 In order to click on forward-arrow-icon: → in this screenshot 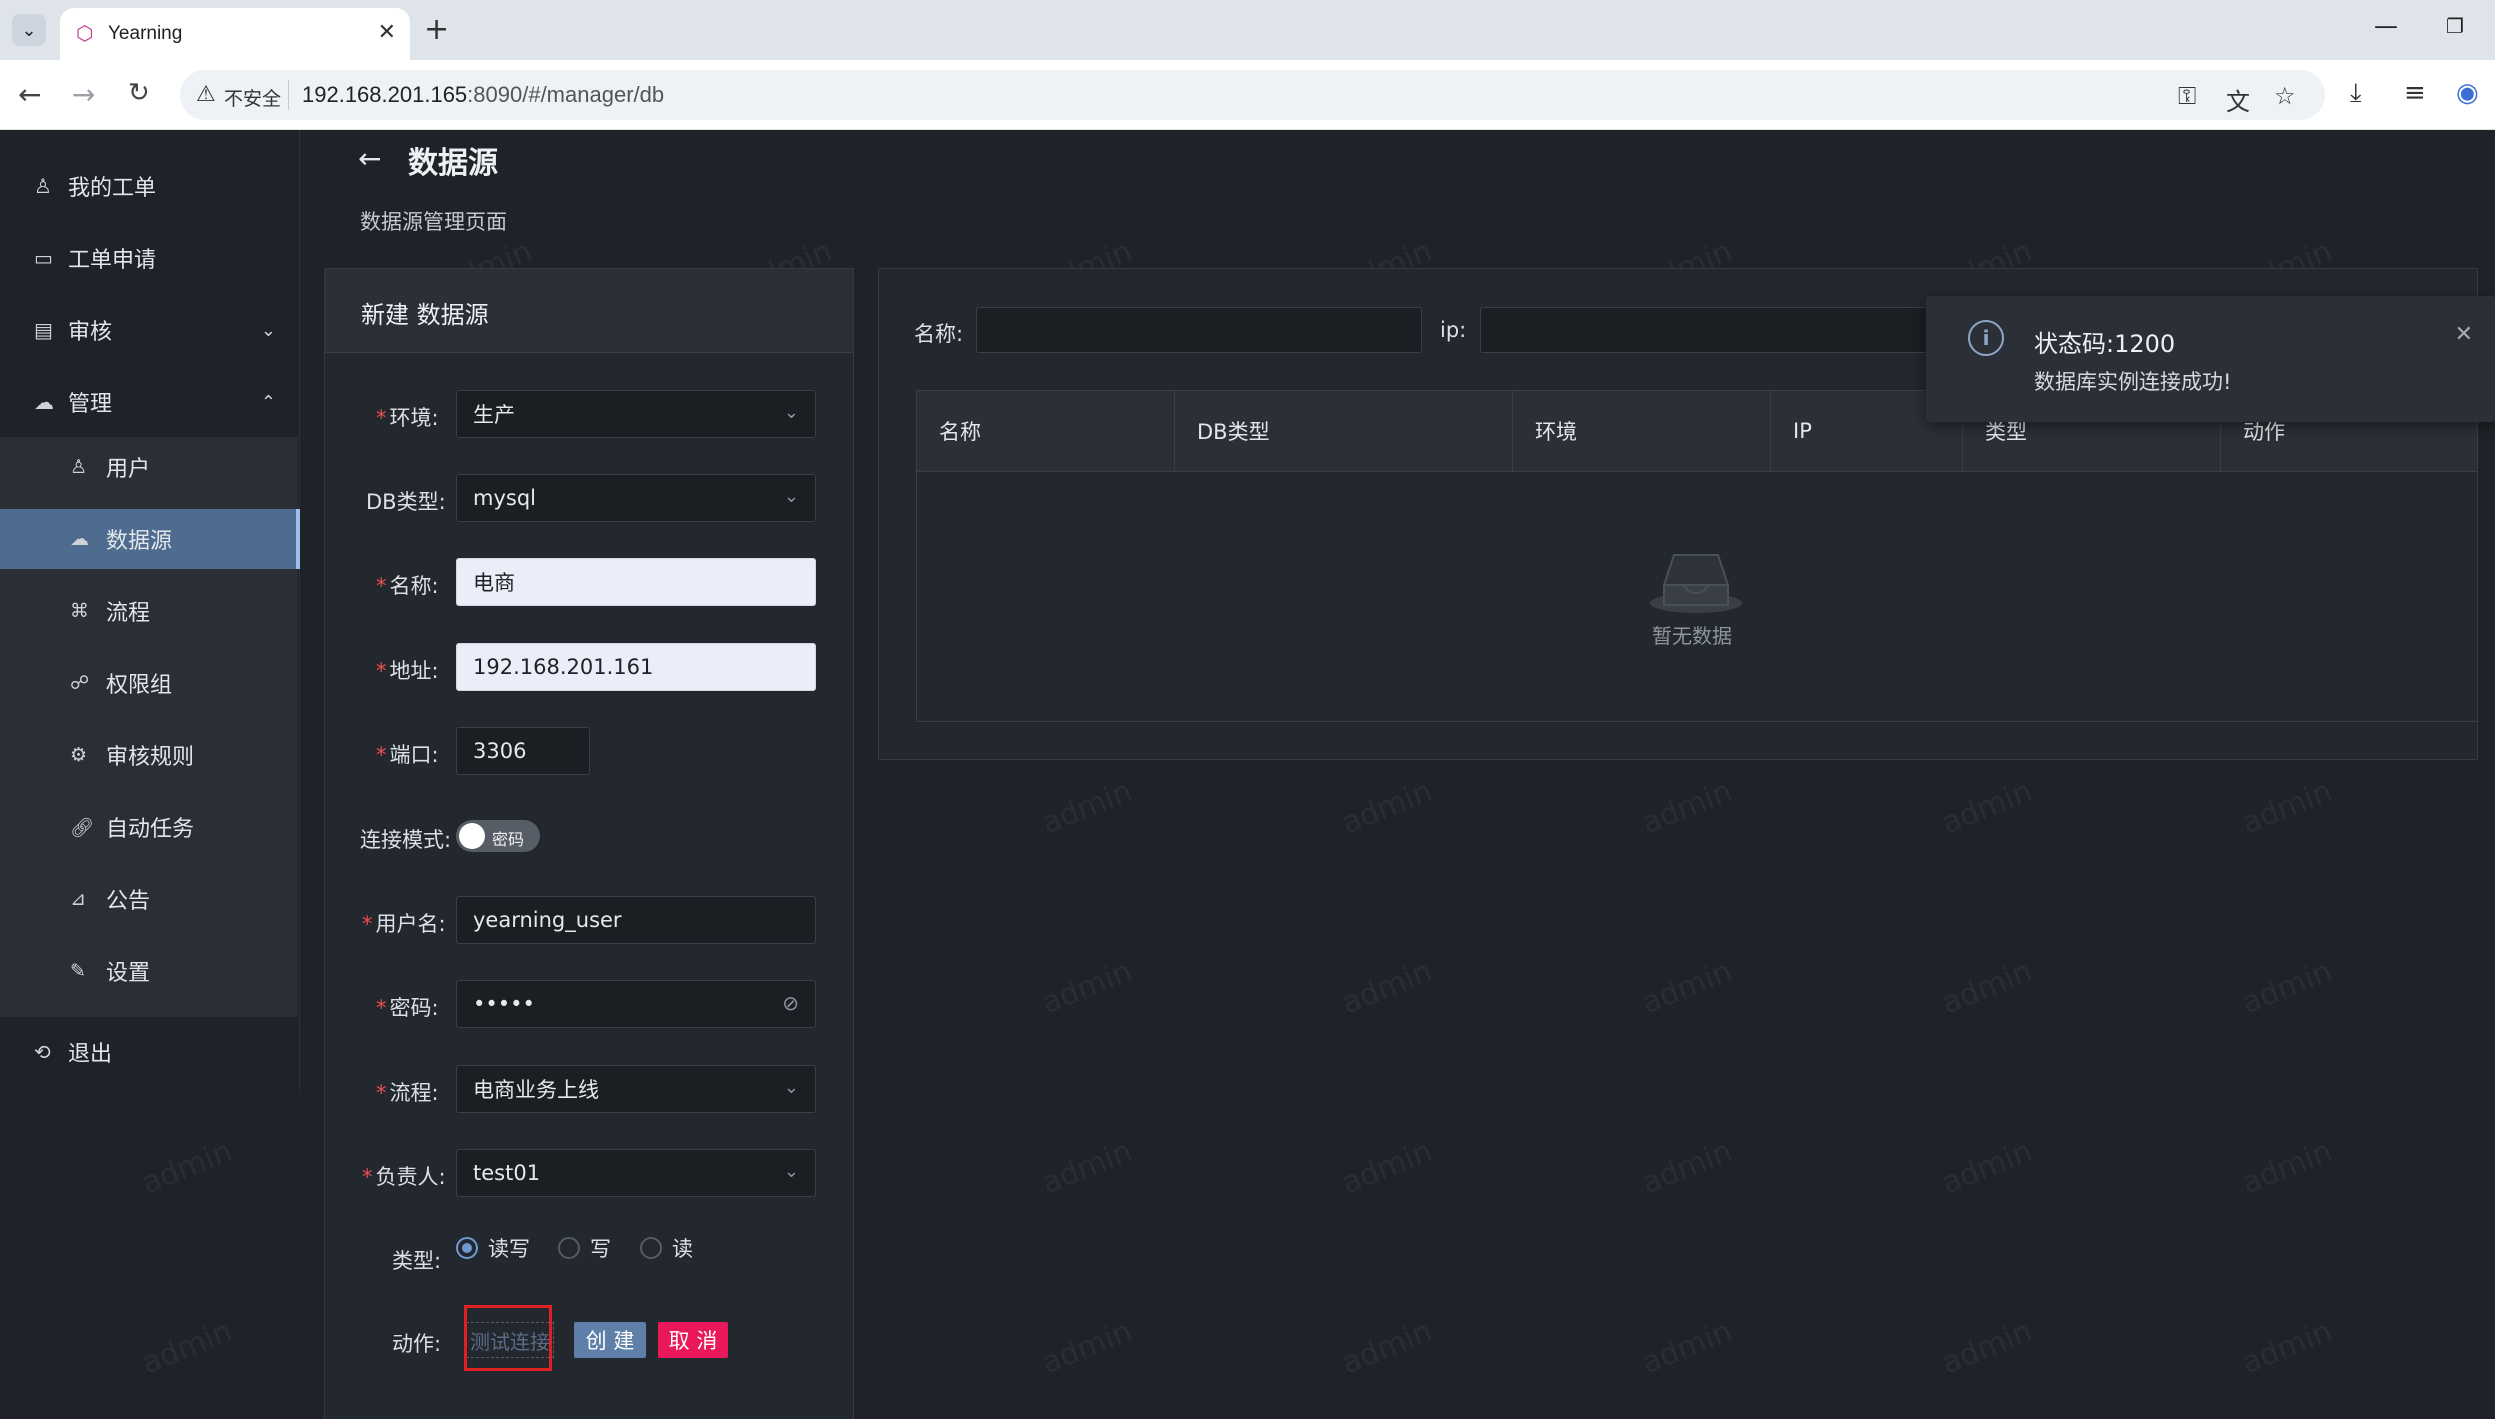, I will do `click(83, 94)`.